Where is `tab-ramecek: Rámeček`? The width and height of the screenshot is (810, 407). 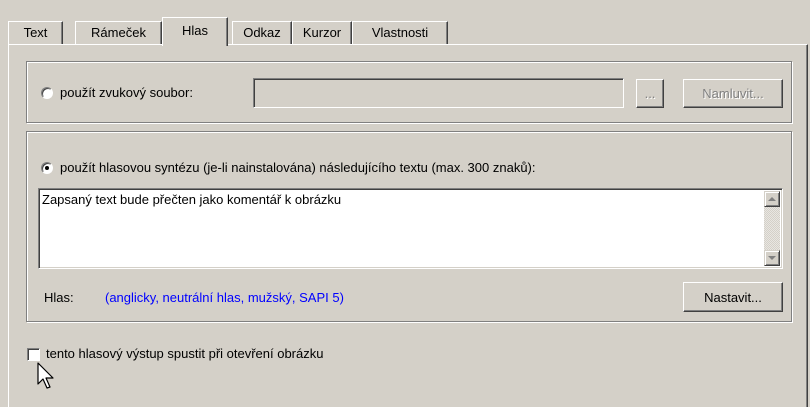 tab-ramecek: Rámeček is located at coordinates (118, 33).